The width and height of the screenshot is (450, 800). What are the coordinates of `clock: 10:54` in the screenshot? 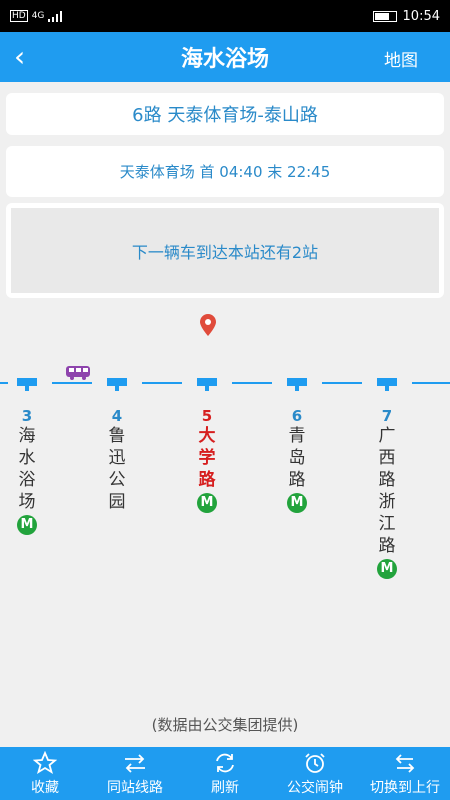 It's located at (421, 16).